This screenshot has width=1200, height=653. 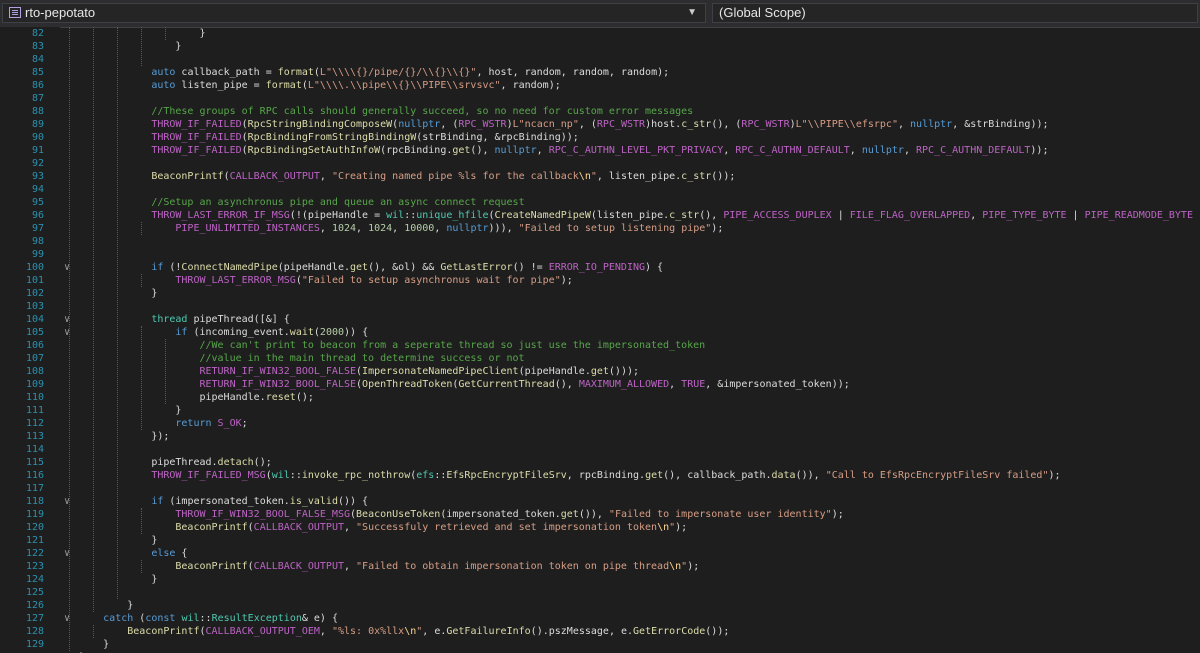 I want to click on code-token: }, so click(x=178, y=410).